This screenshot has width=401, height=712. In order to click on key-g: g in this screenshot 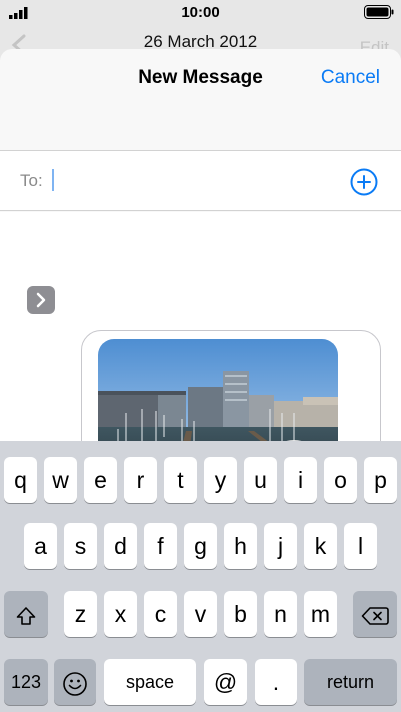, I will do `click(200, 546)`.